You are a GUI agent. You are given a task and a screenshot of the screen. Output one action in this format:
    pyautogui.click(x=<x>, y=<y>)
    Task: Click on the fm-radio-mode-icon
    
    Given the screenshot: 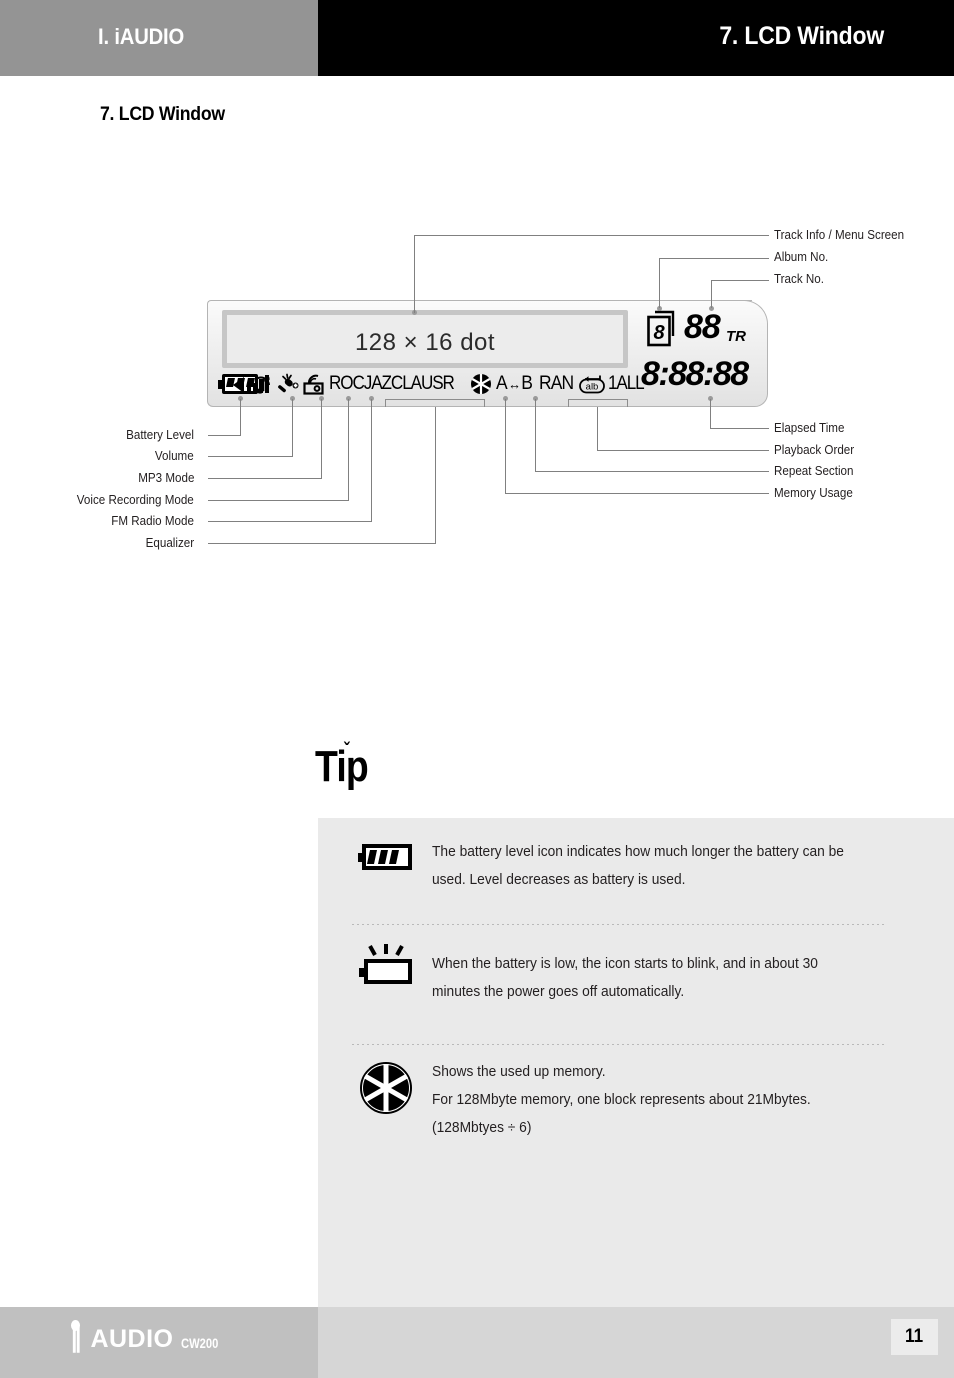 What is the action you would take?
    pyautogui.click(x=314, y=384)
    